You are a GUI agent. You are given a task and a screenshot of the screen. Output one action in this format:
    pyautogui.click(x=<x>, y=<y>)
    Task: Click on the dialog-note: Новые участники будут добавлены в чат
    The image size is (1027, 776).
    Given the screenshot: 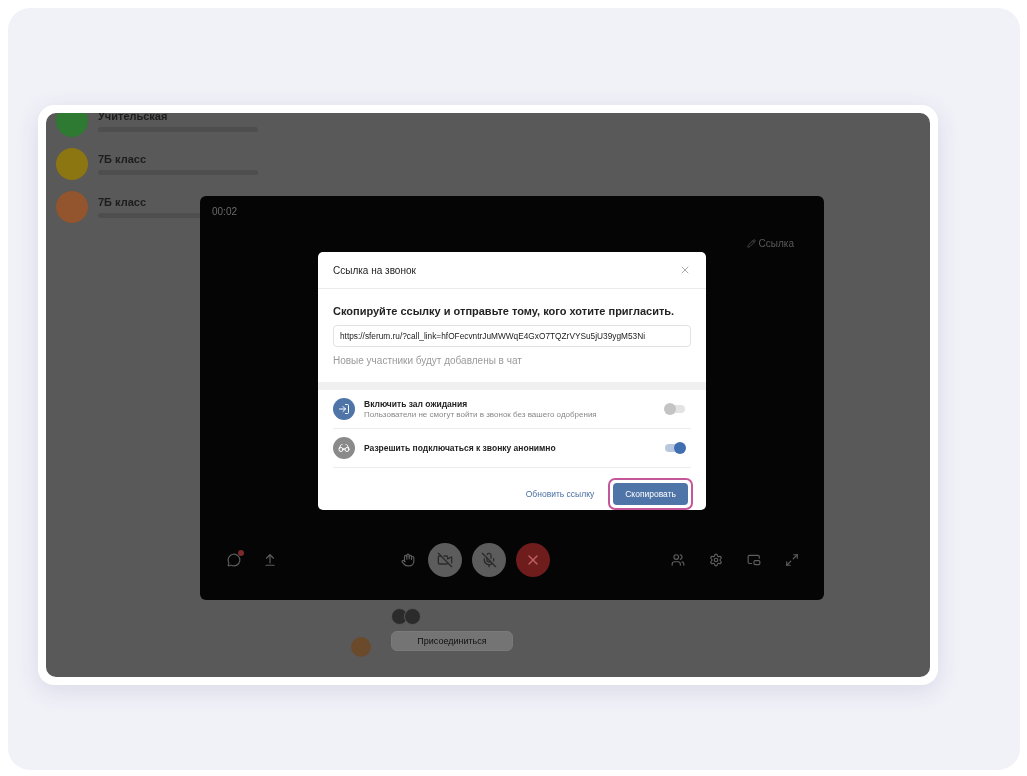 What is the action you would take?
    pyautogui.click(x=428, y=360)
    